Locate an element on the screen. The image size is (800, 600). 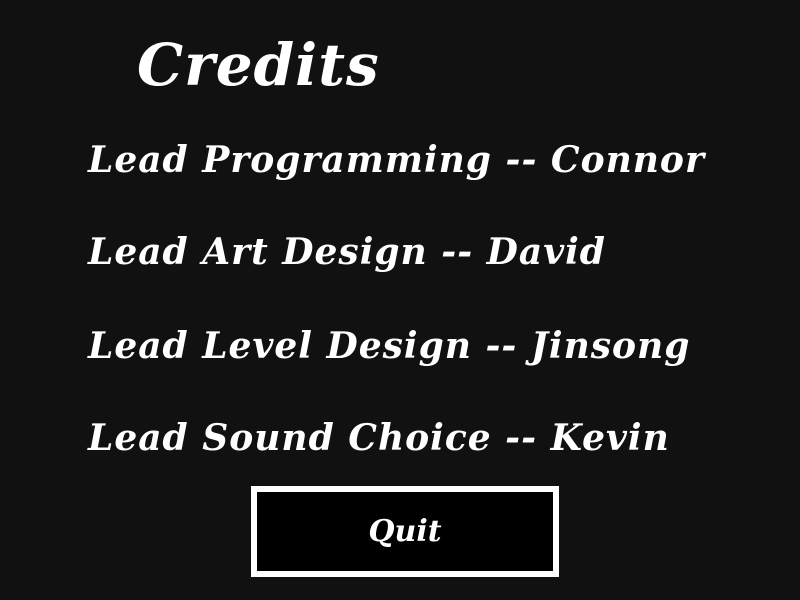
quit-button-label: Quit is located at coordinates (405, 531).